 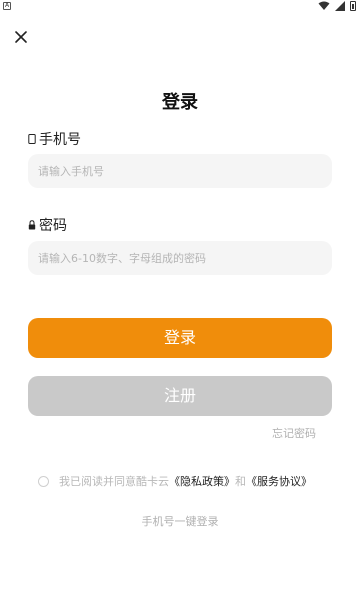 I want to click on notification-a-icon: A, so click(x=7, y=6).